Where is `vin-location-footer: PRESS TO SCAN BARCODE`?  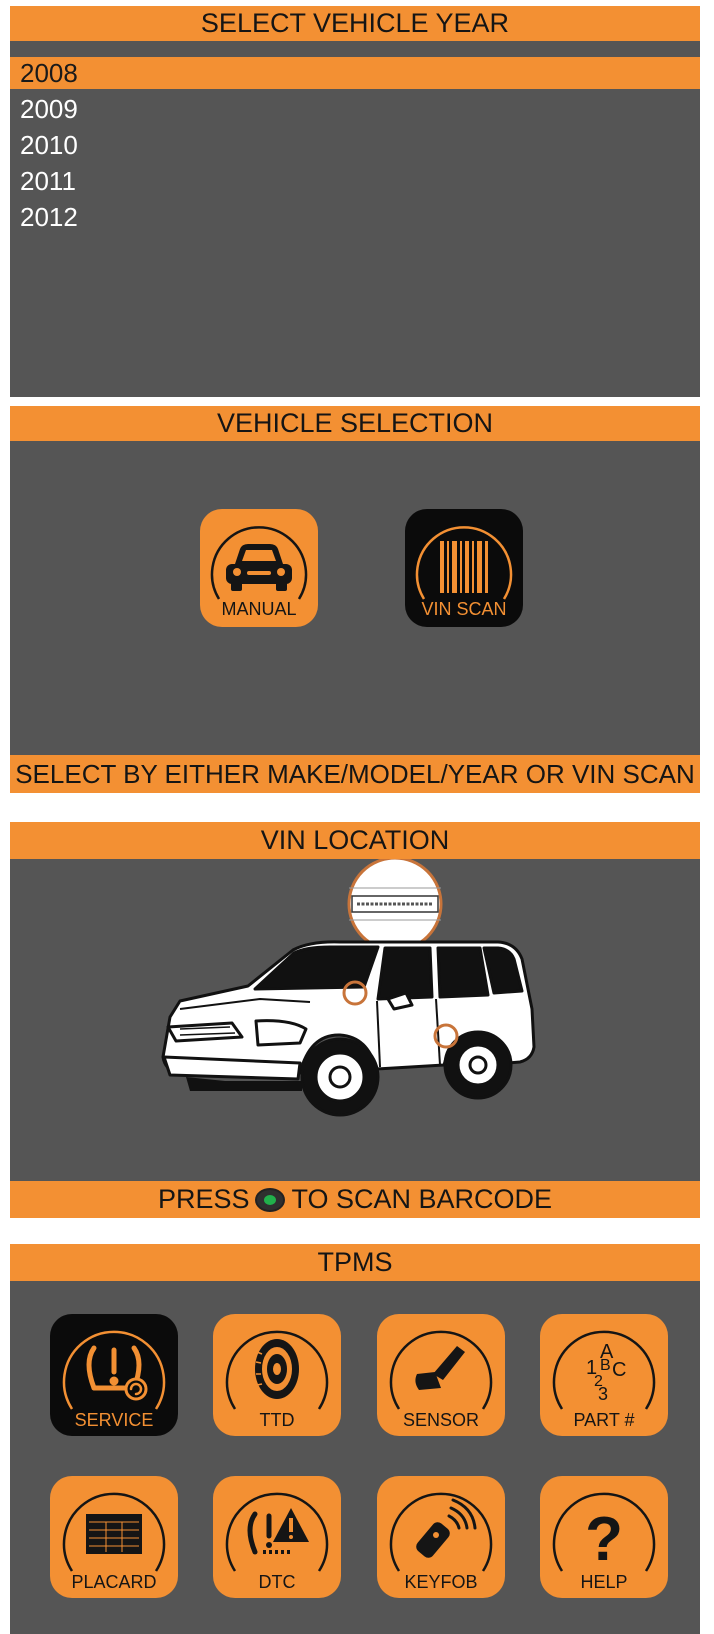
vin-location-footer: PRESS TO SCAN BARCODE is located at coordinates (355, 1199).